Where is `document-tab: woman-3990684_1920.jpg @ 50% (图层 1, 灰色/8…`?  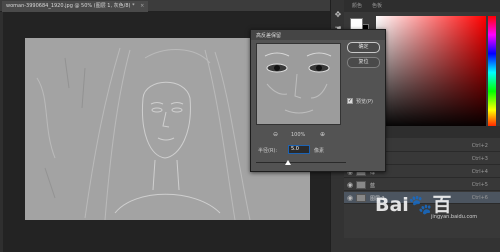 document-tab: woman-3990684_1920.jpg @ 50% (图层 1, 灰色/8… is located at coordinates (75, 6).